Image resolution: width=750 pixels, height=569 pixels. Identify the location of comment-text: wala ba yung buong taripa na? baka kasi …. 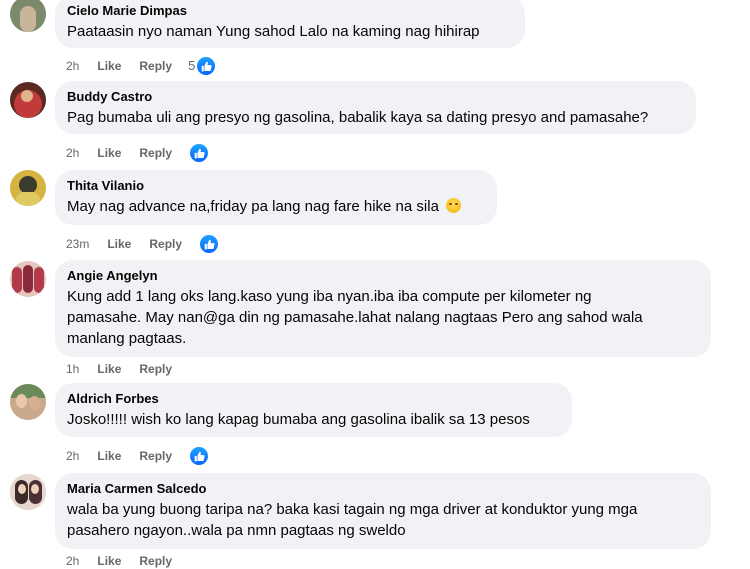
(383, 520).